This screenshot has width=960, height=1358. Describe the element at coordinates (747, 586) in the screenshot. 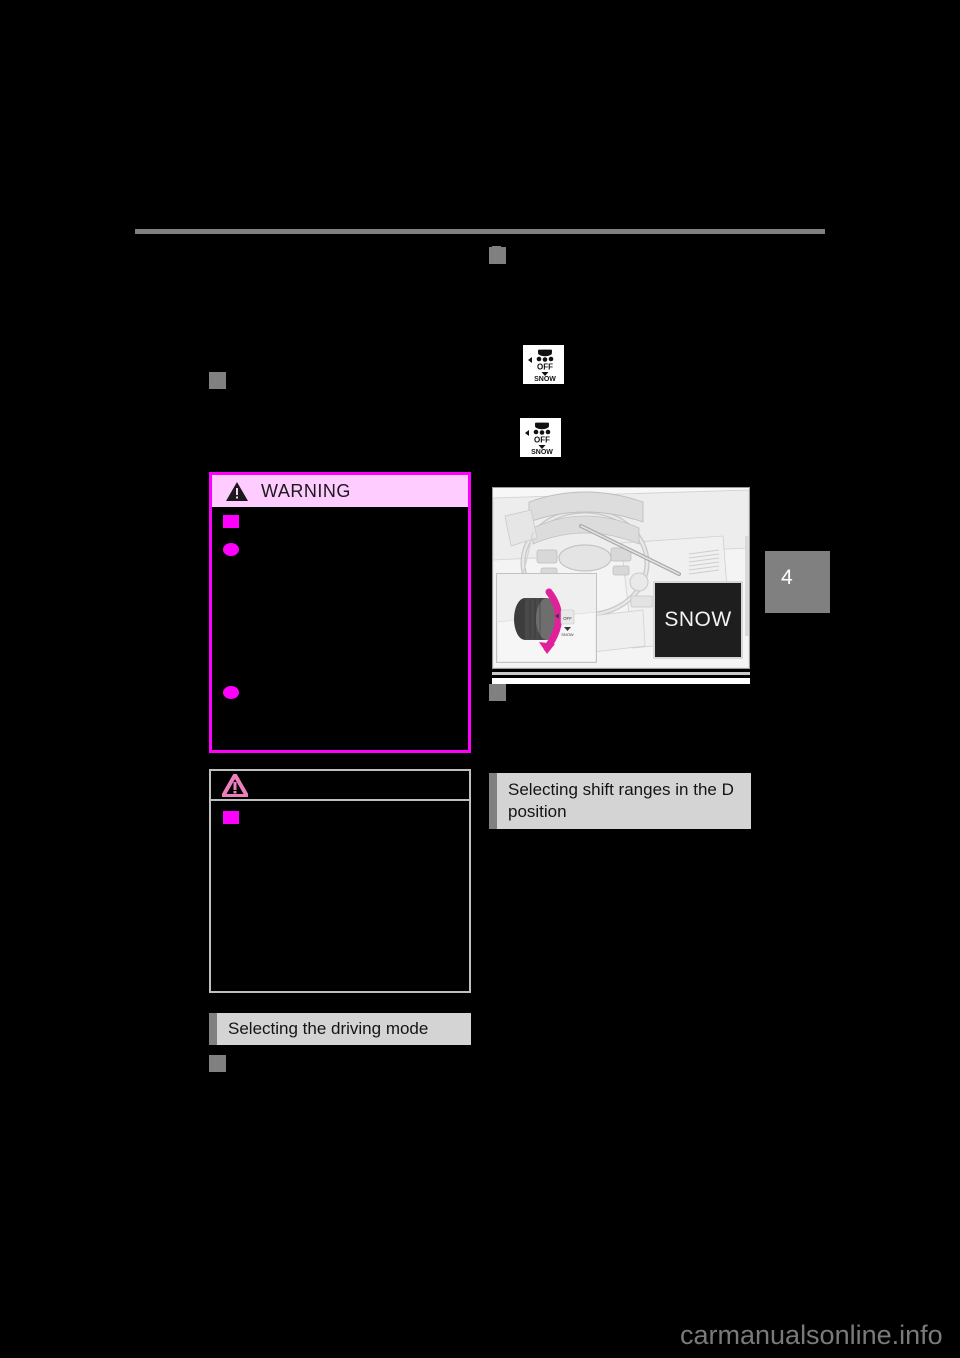

I see `chapter-edge-strip` at that location.